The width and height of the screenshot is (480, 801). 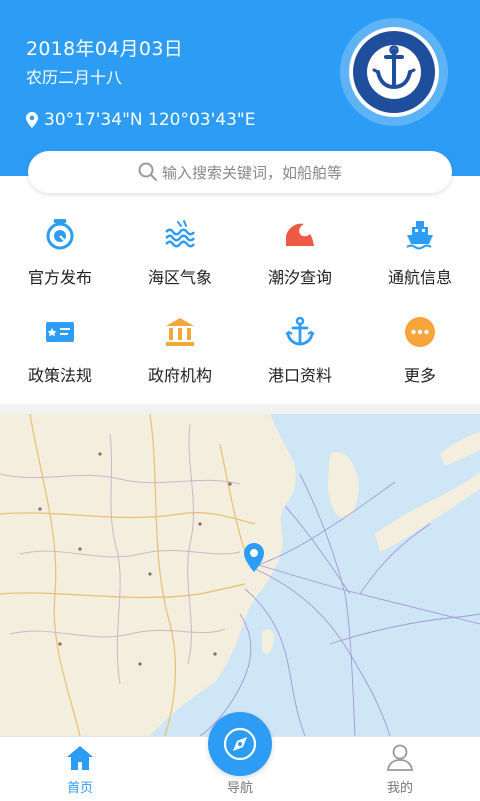 What do you see at coordinates (179, 375) in the screenshot?
I see `menu-item-label: 政府机构` at bounding box center [179, 375].